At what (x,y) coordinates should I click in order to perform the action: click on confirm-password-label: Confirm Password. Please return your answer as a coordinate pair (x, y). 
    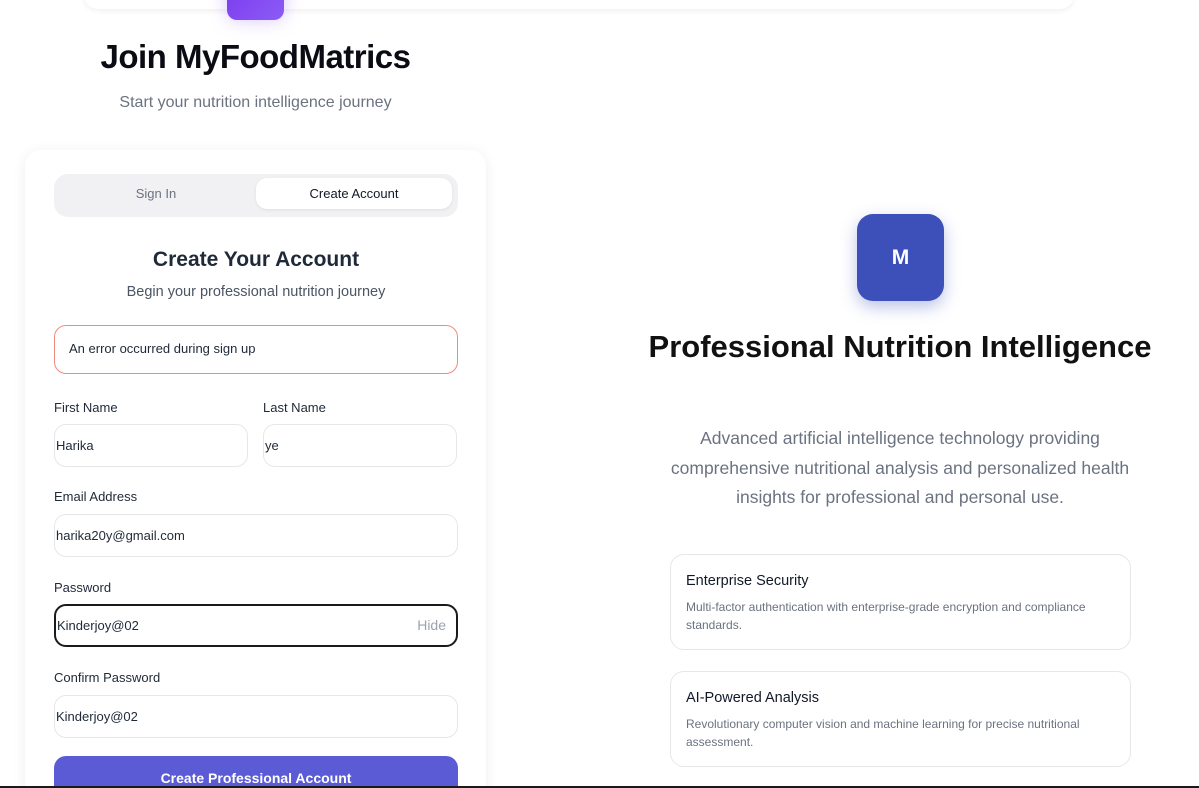
    Looking at the image, I should click on (107, 677).